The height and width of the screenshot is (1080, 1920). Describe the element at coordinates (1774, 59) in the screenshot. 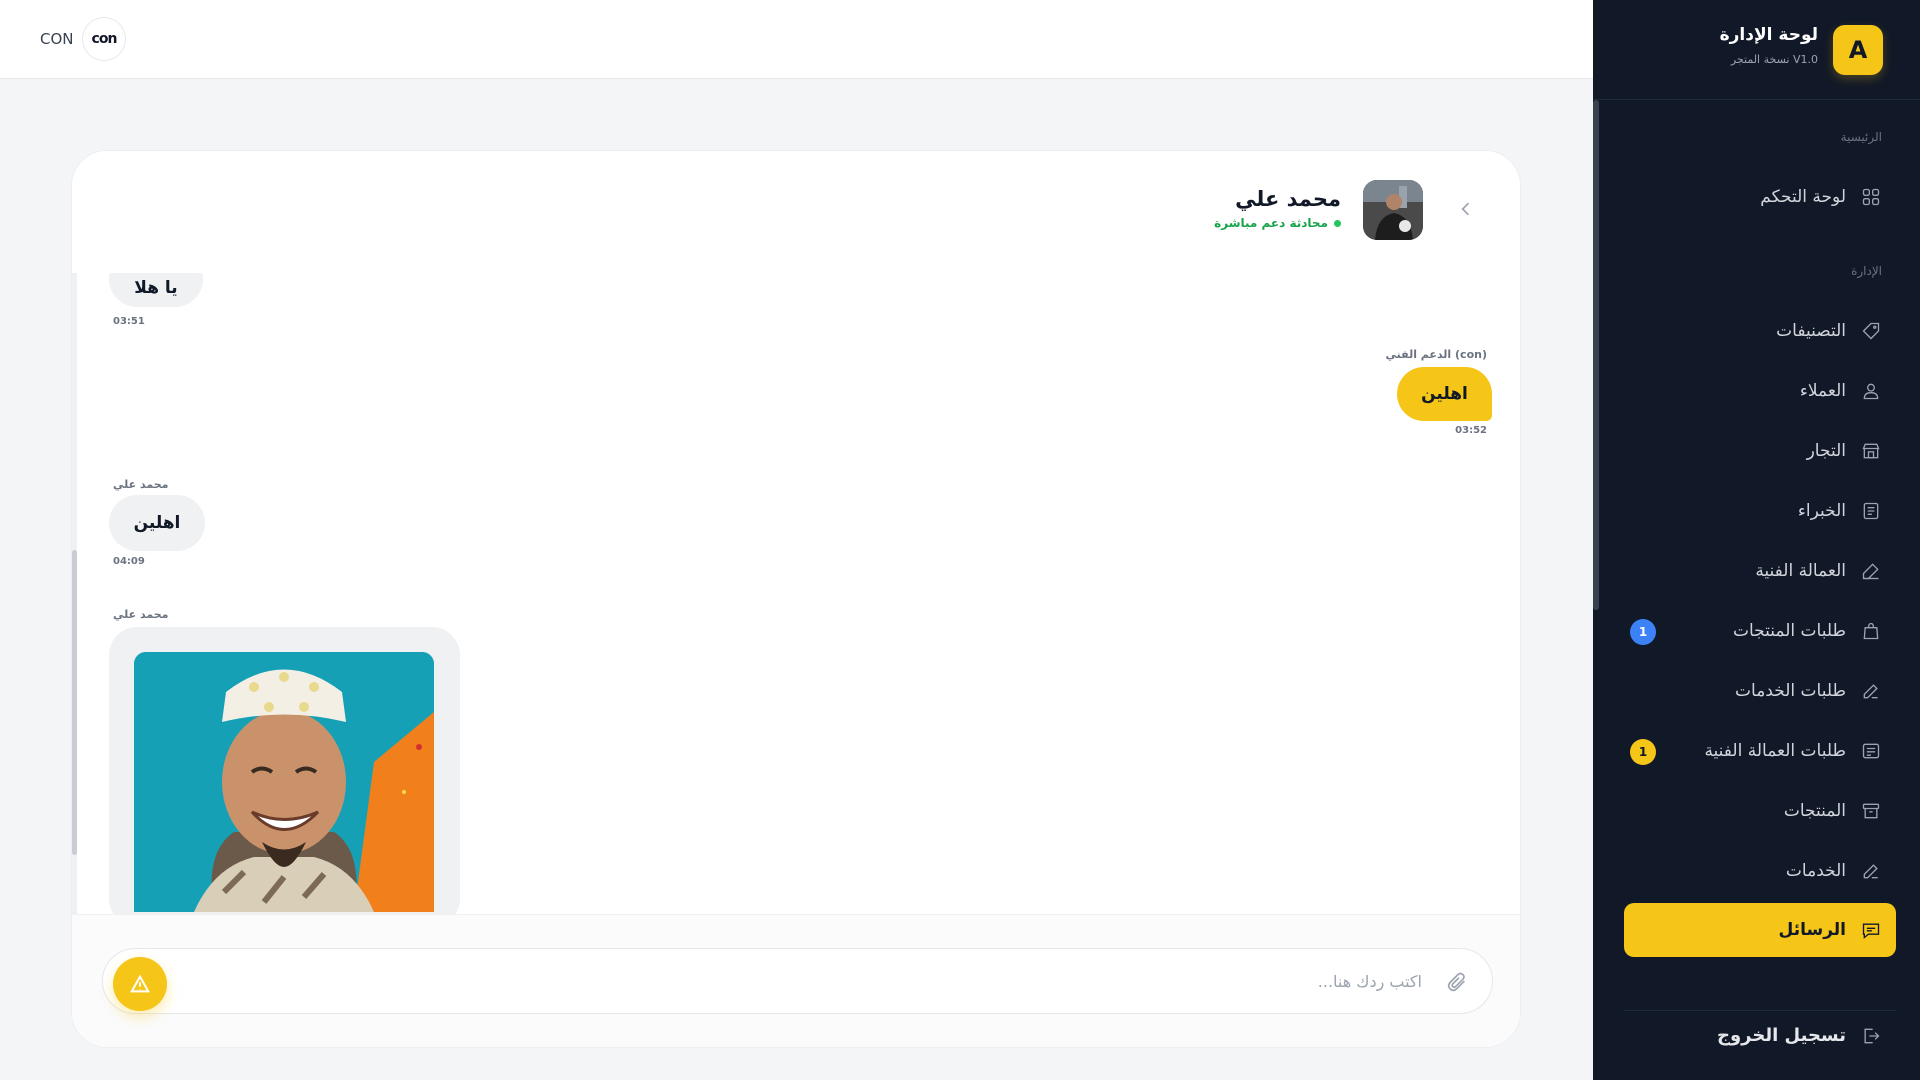

I see `brand-version: نسخة المتجر V1.0` at that location.